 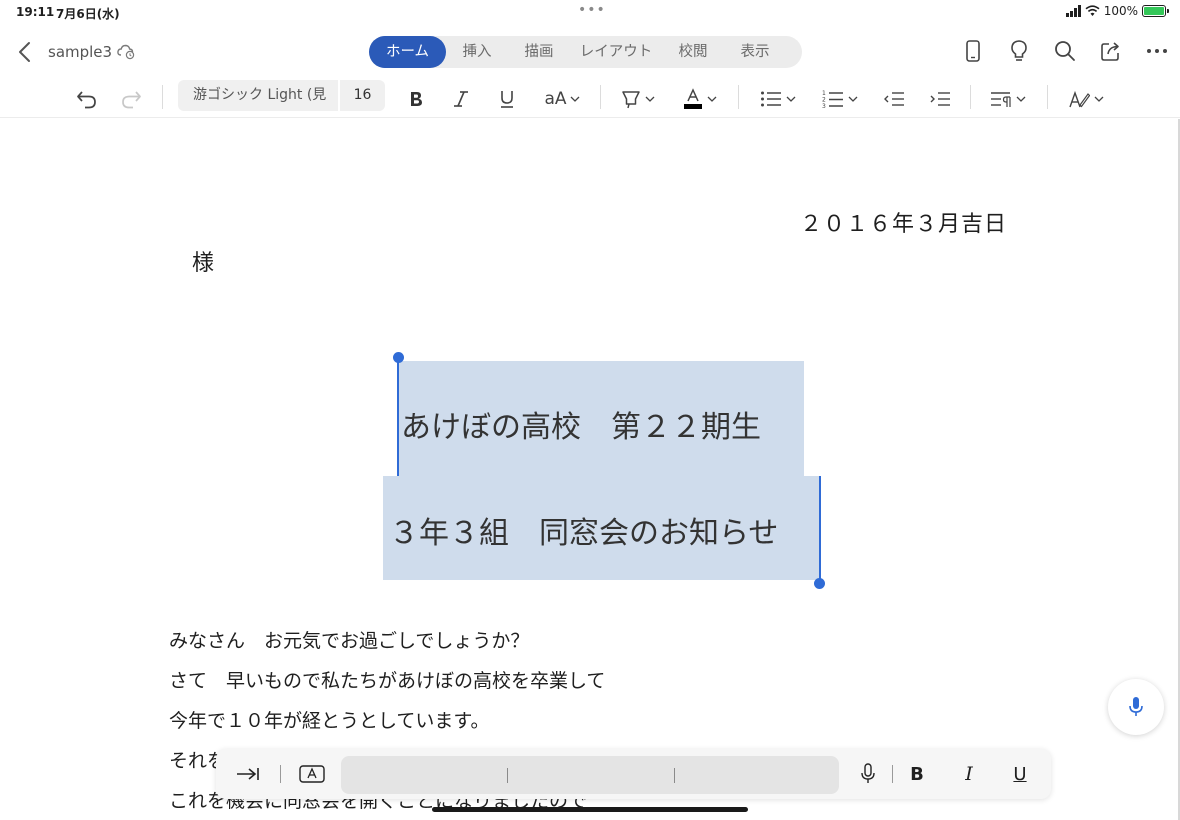 I want to click on ribbon-tabs: ホーム 挿入 描画 レイアウト 校閲 表示, so click(x=585, y=52).